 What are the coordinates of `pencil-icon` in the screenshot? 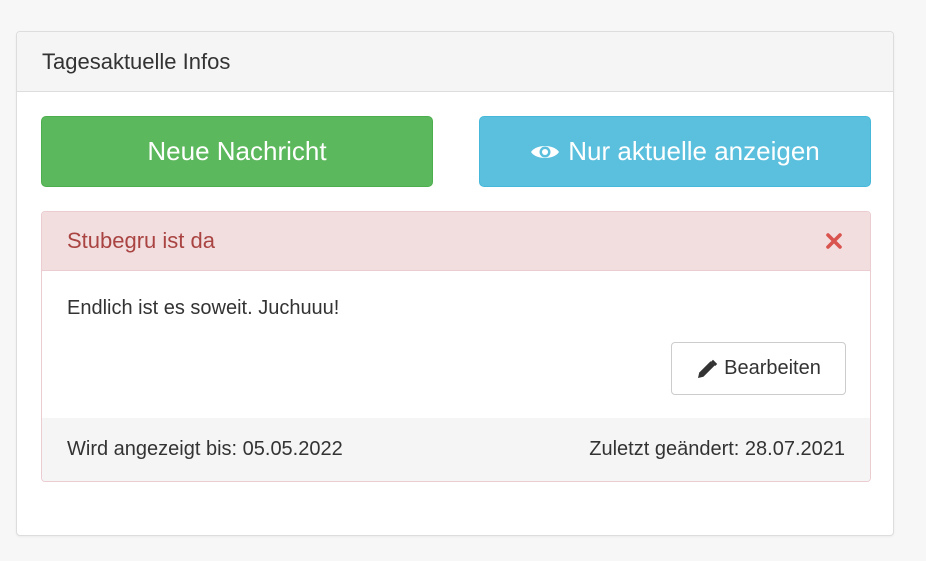 It's located at (708, 368).